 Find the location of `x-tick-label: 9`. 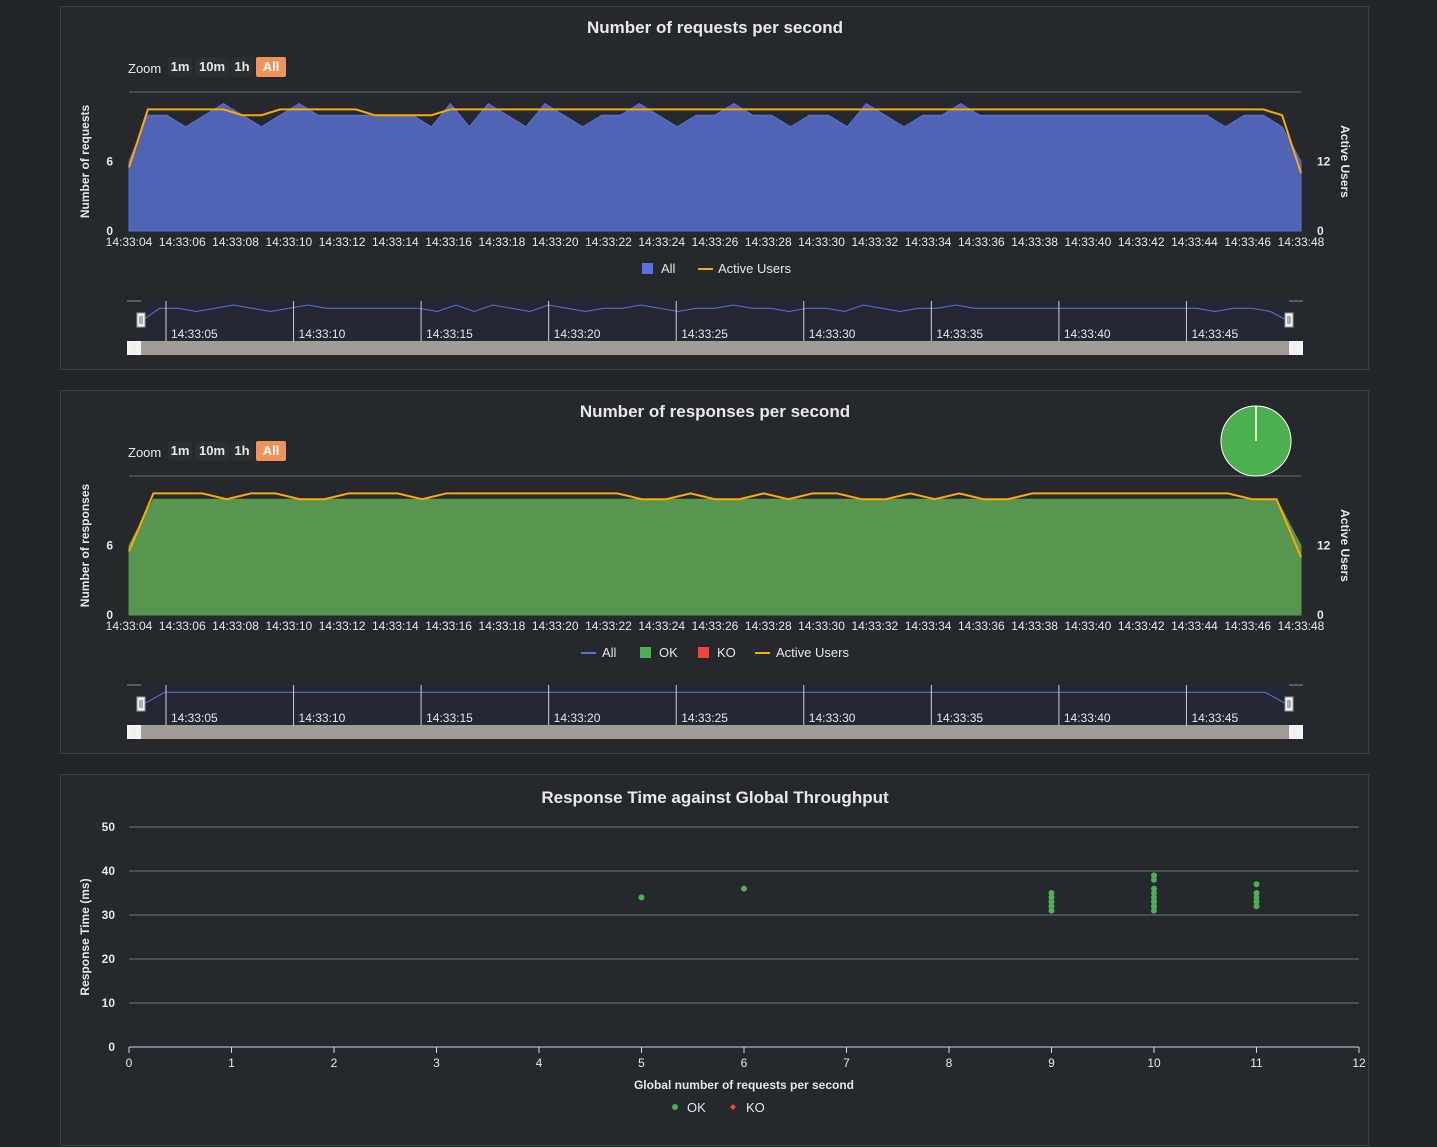

x-tick-label: 9 is located at coordinates (1051, 1063).